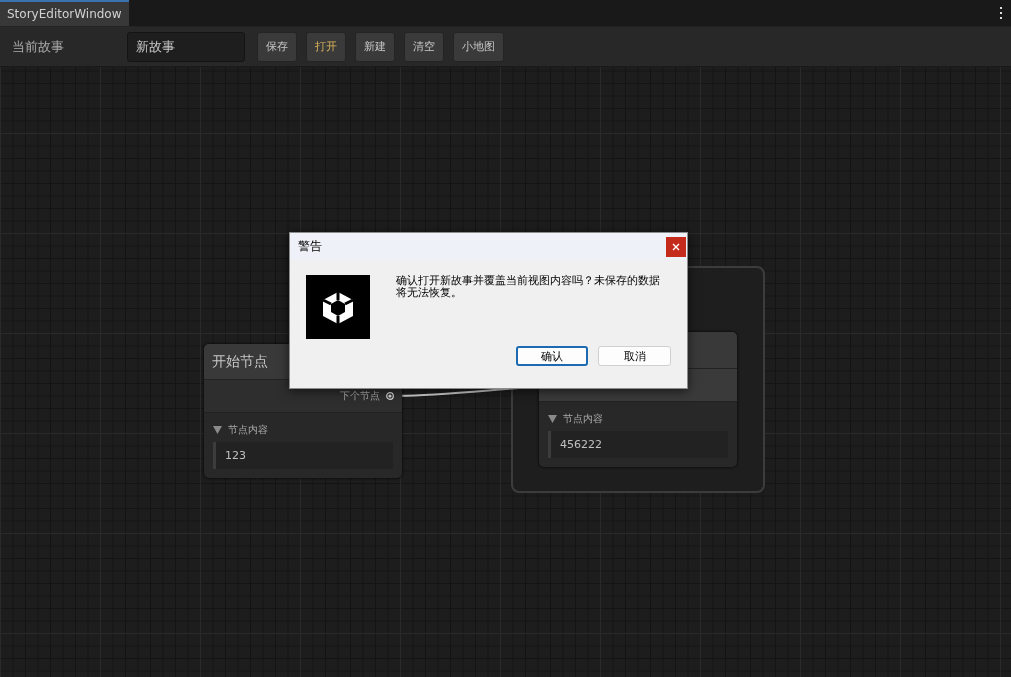  I want to click on toolbar-button: 新建, so click(375, 46).